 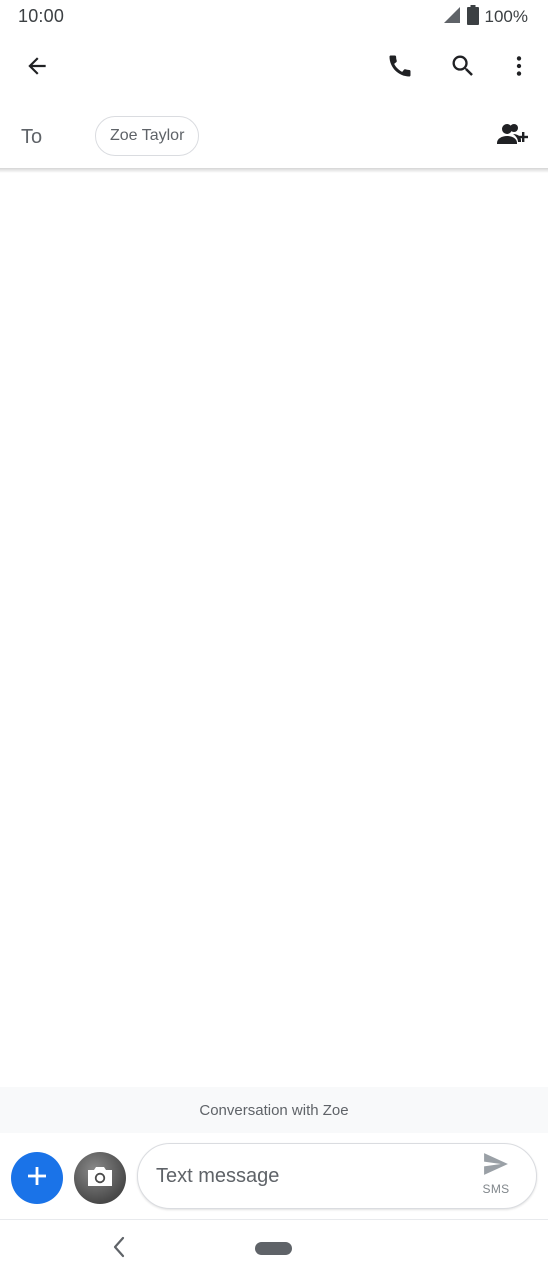 What do you see at coordinates (452, 17) in the screenshot?
I see `signal-icon` at bounding box center [452, 17].